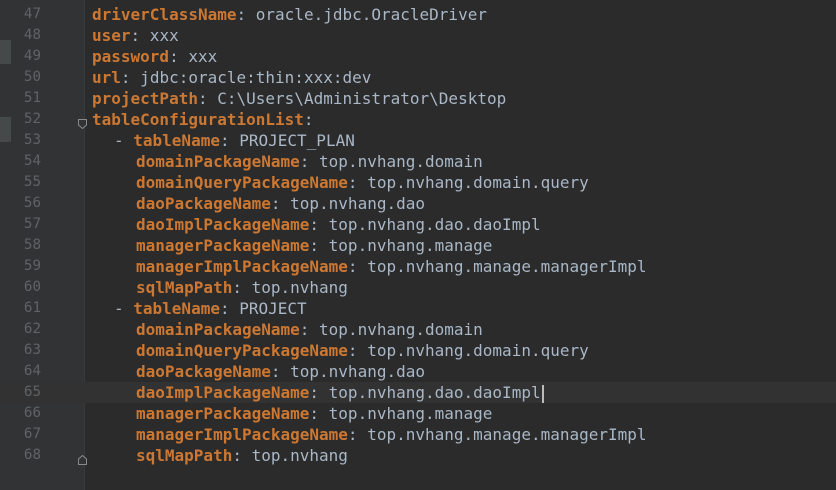  What do you see at coordinates (32, 371) in the screenshot?
I see `line-number: 64` at bounding box center [32, 371].